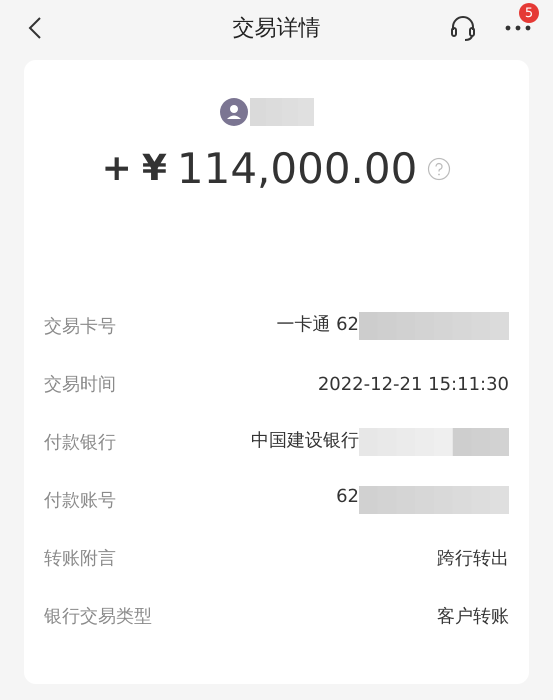 This screenshot has width=553, height=700. Describe the element at coordinates (347, 496) in the screenshot. I see `detail-value: 62` at that location.